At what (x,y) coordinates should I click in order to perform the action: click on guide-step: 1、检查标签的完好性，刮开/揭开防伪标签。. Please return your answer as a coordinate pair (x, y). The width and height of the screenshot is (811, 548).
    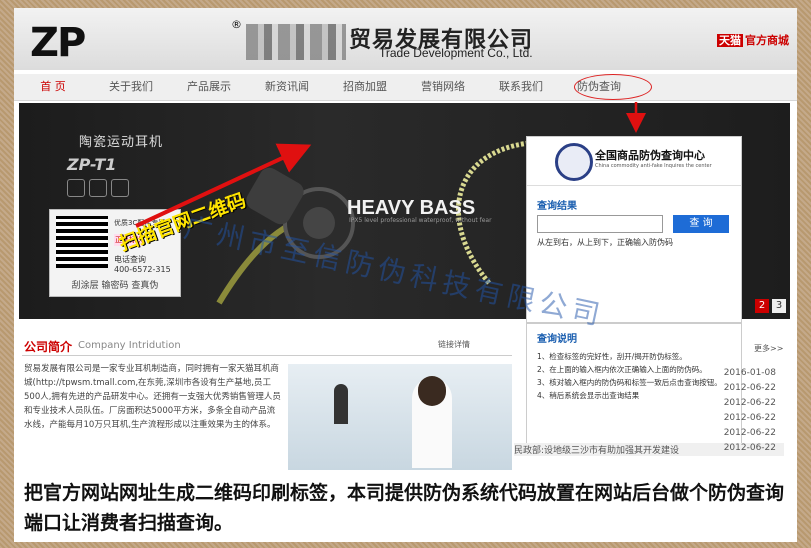
    Looking at the image, I should click on (612, 356).